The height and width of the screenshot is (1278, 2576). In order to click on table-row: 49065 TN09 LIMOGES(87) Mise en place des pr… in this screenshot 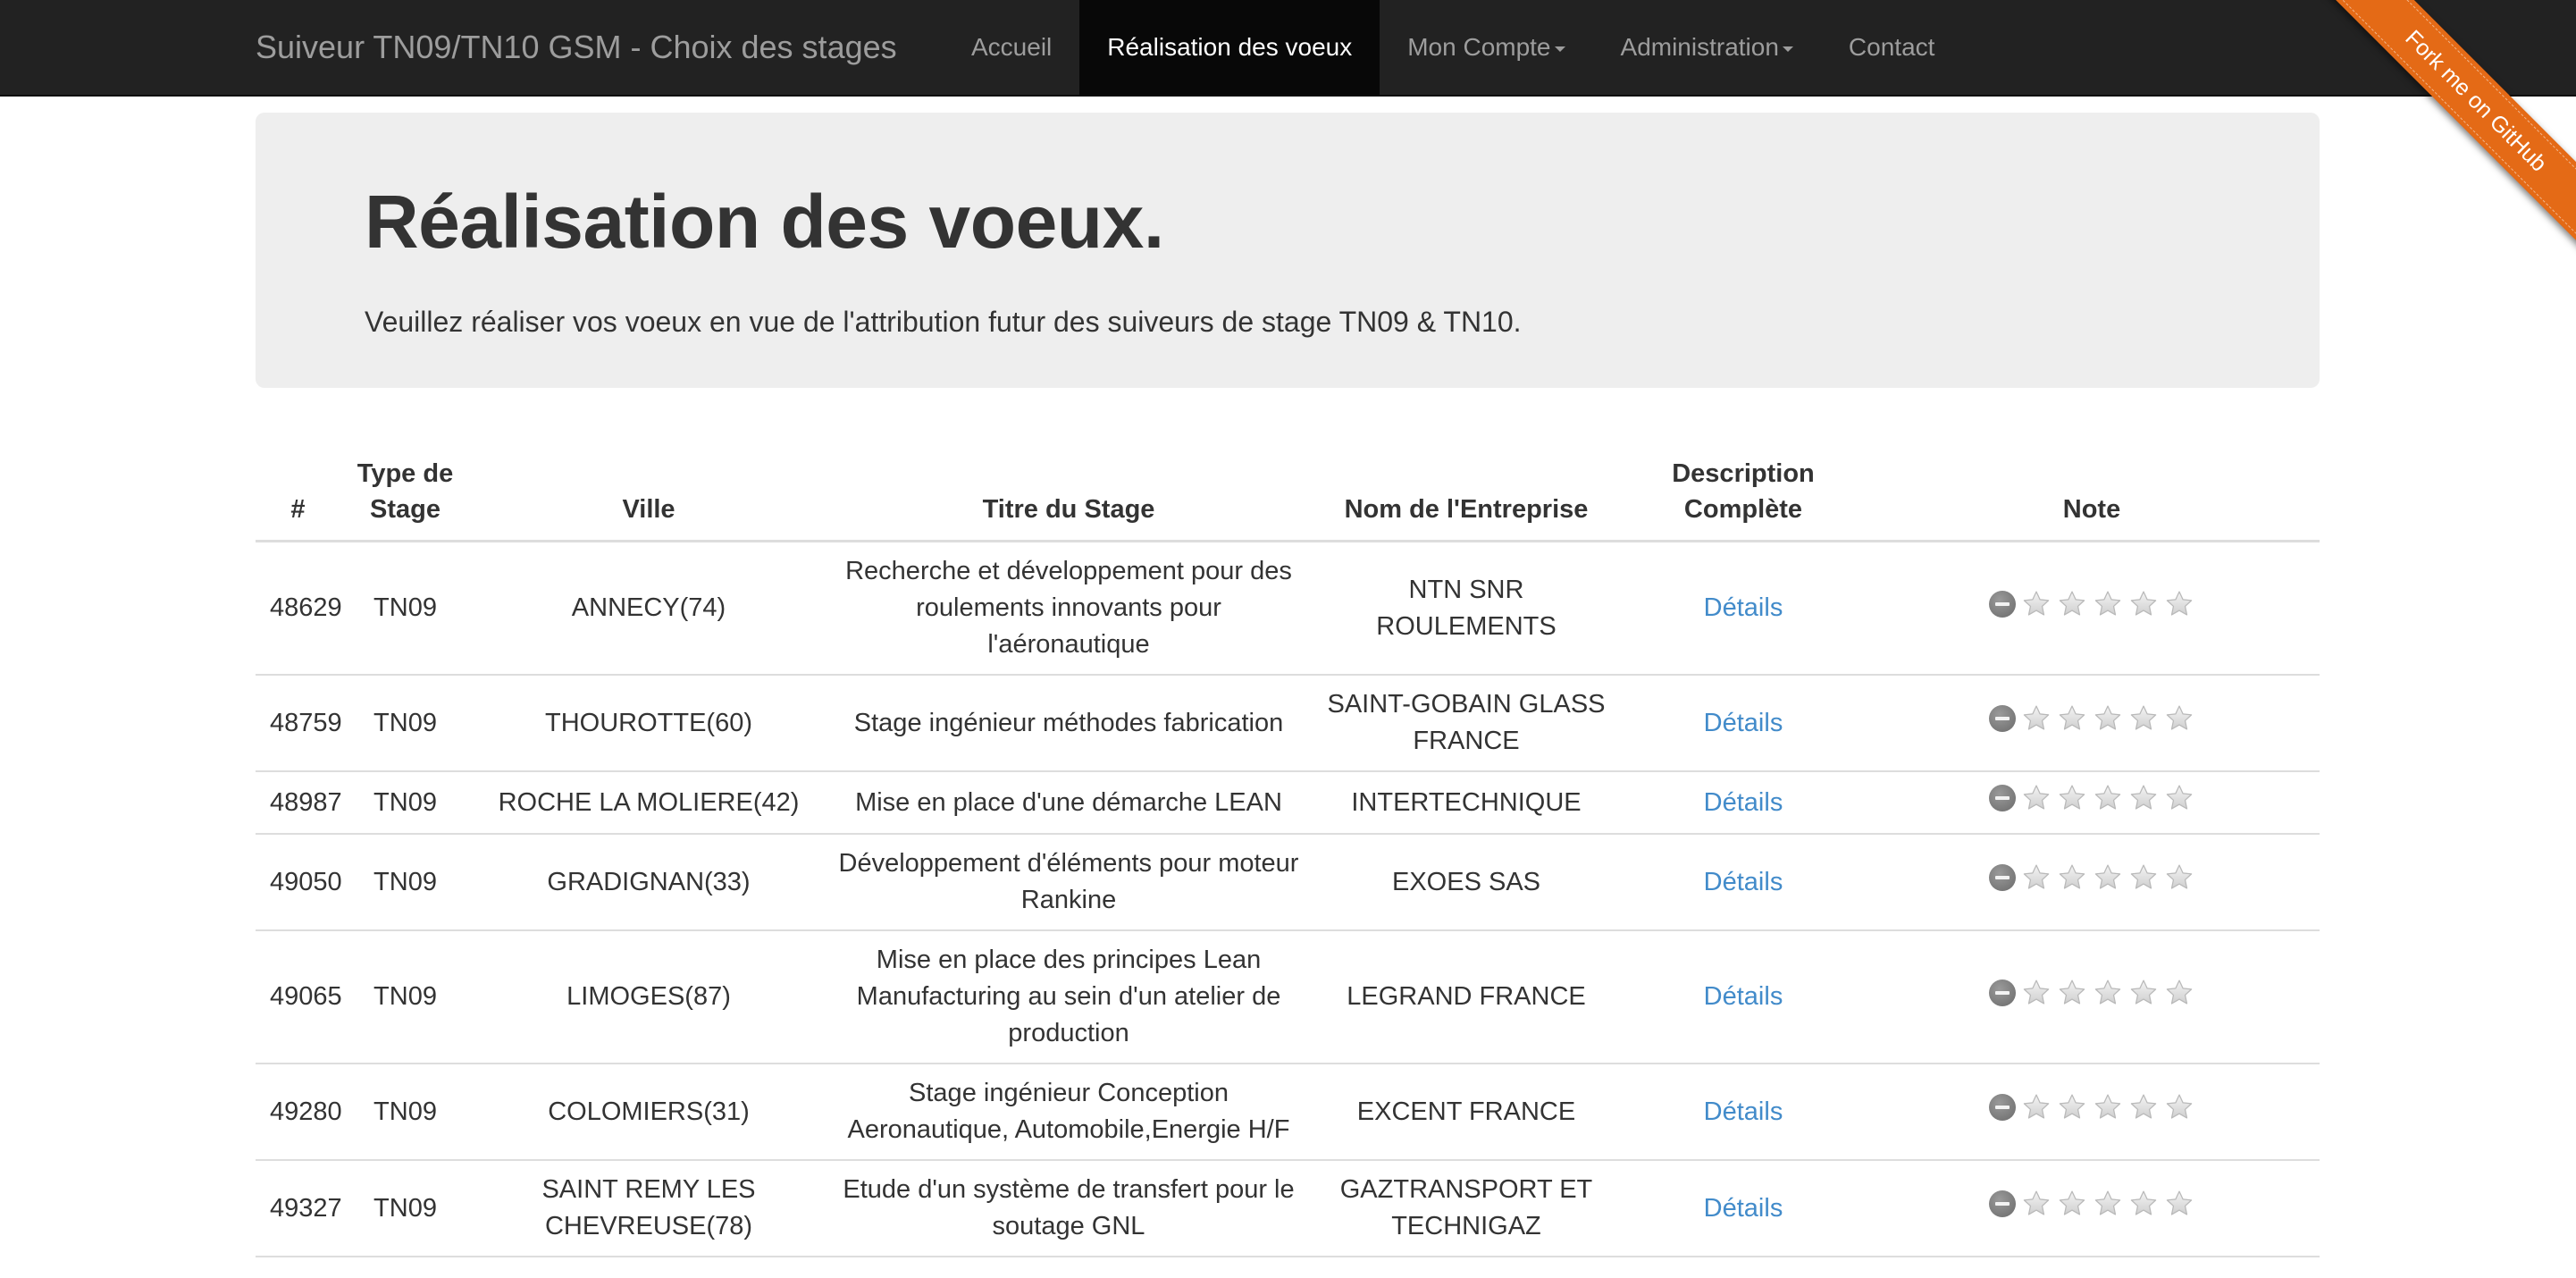, I will do `click(1288, 997)`.